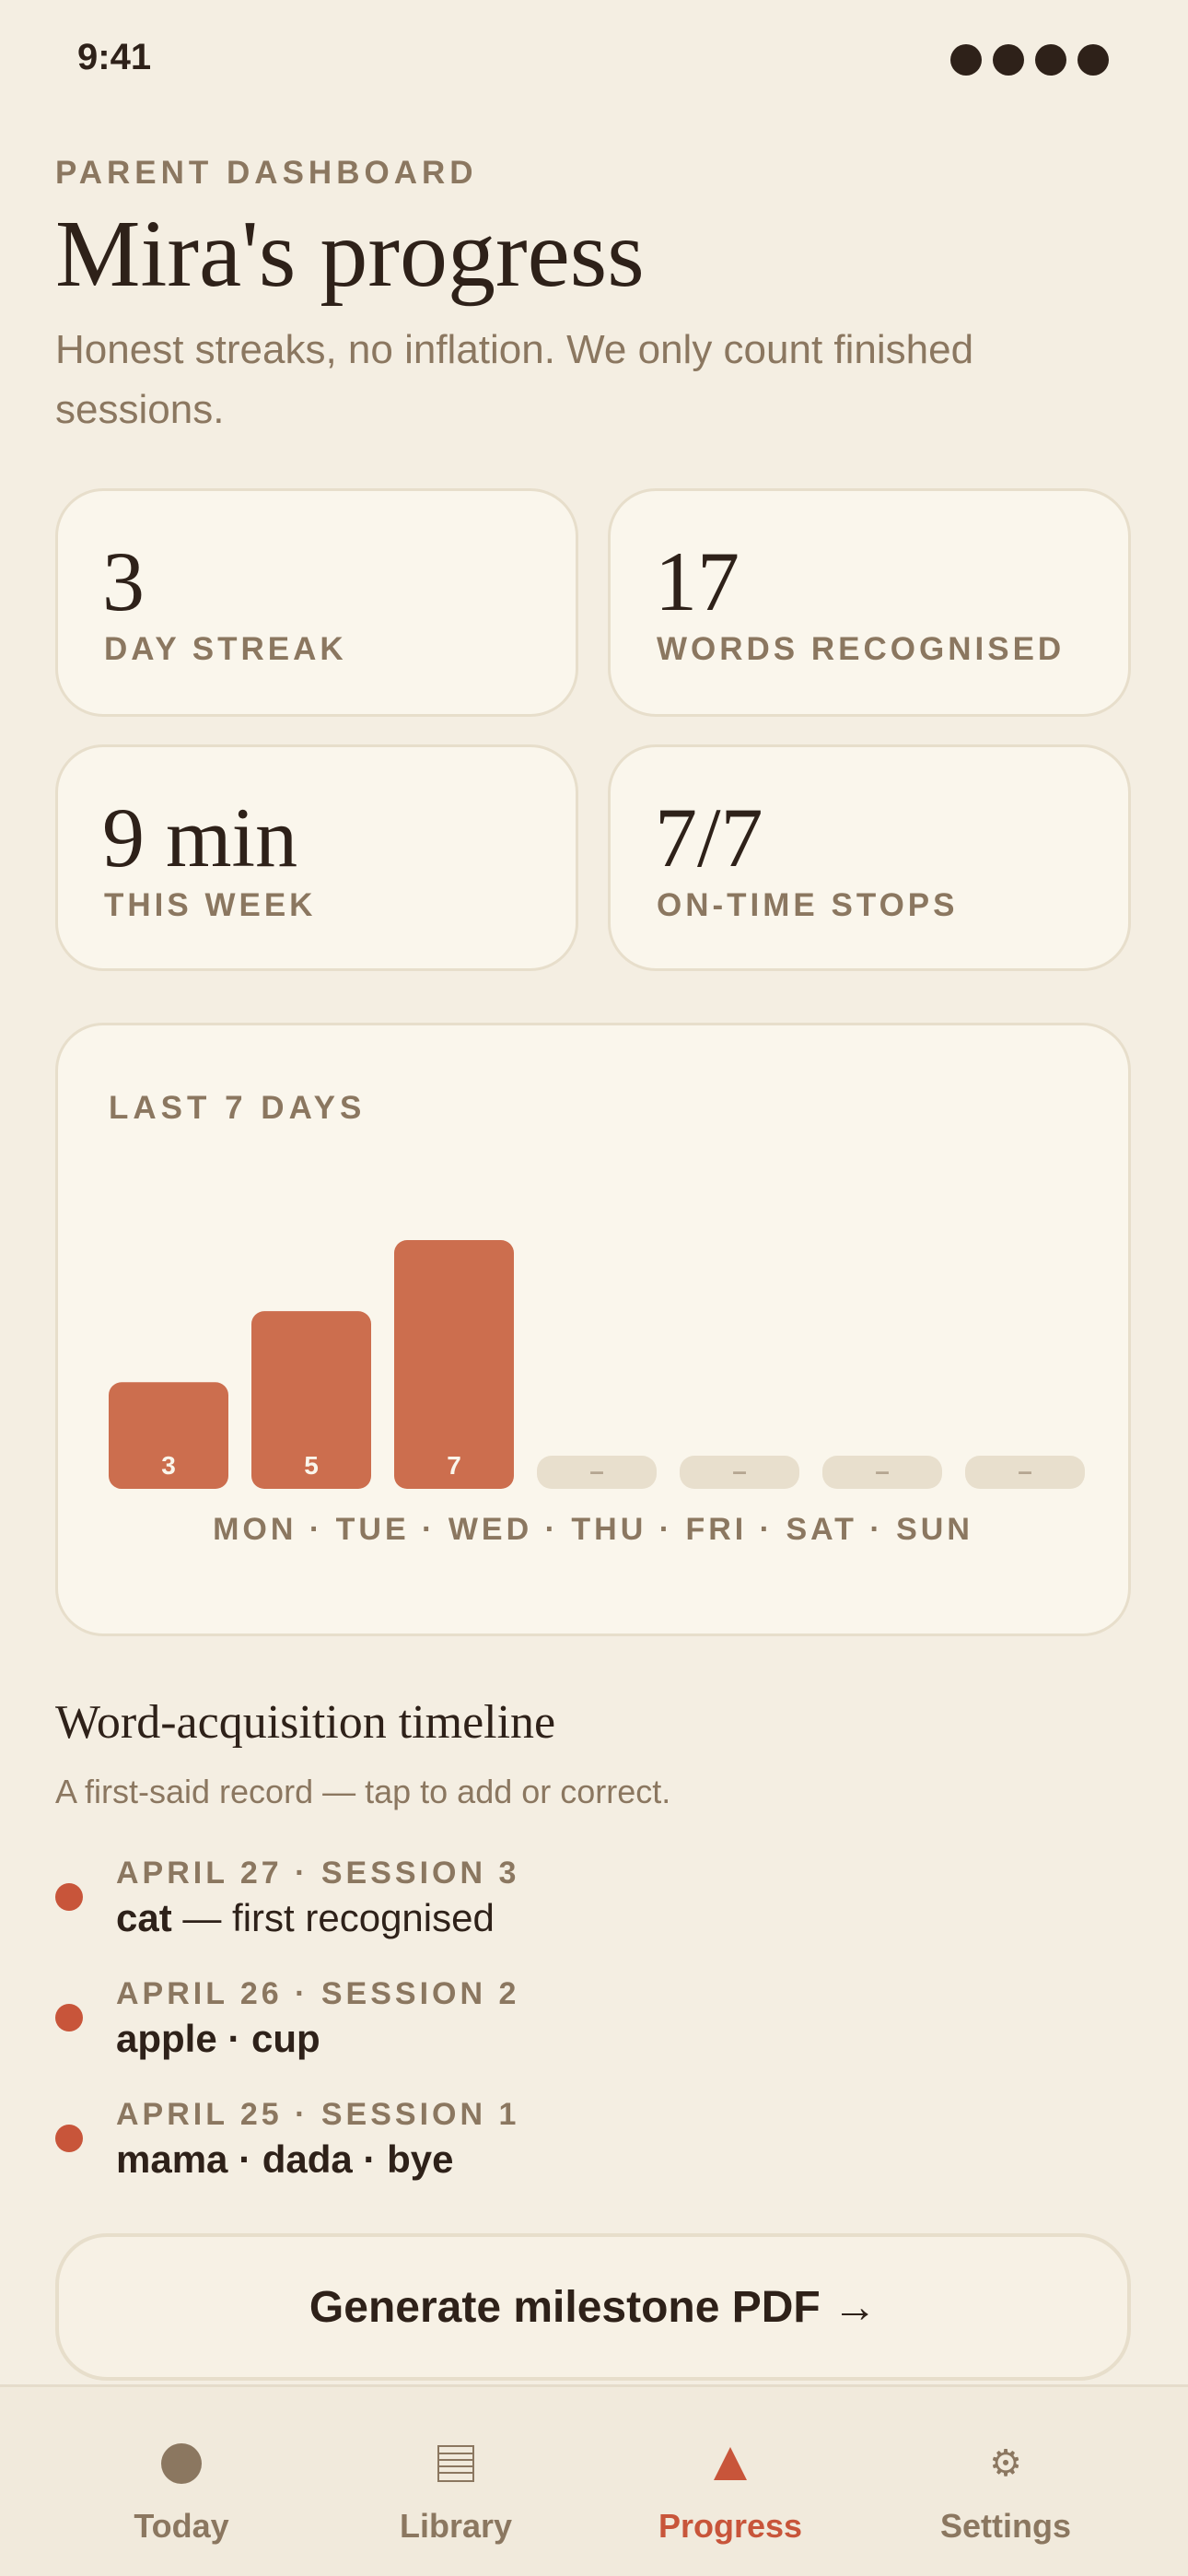  Describe the element at coordinates (210, 905) in the screenshot. I see `stat-label: THIS WEEK` at that location.